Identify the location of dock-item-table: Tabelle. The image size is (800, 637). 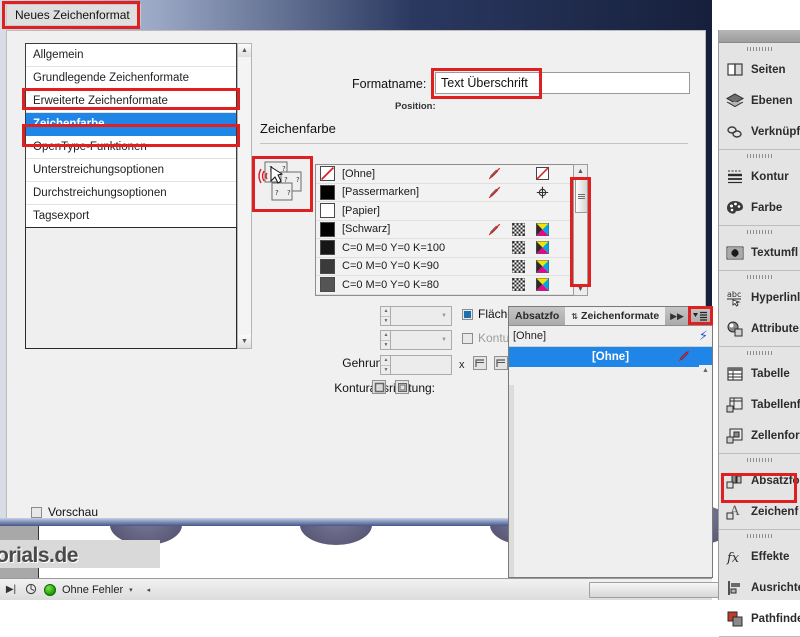
(759, 373).